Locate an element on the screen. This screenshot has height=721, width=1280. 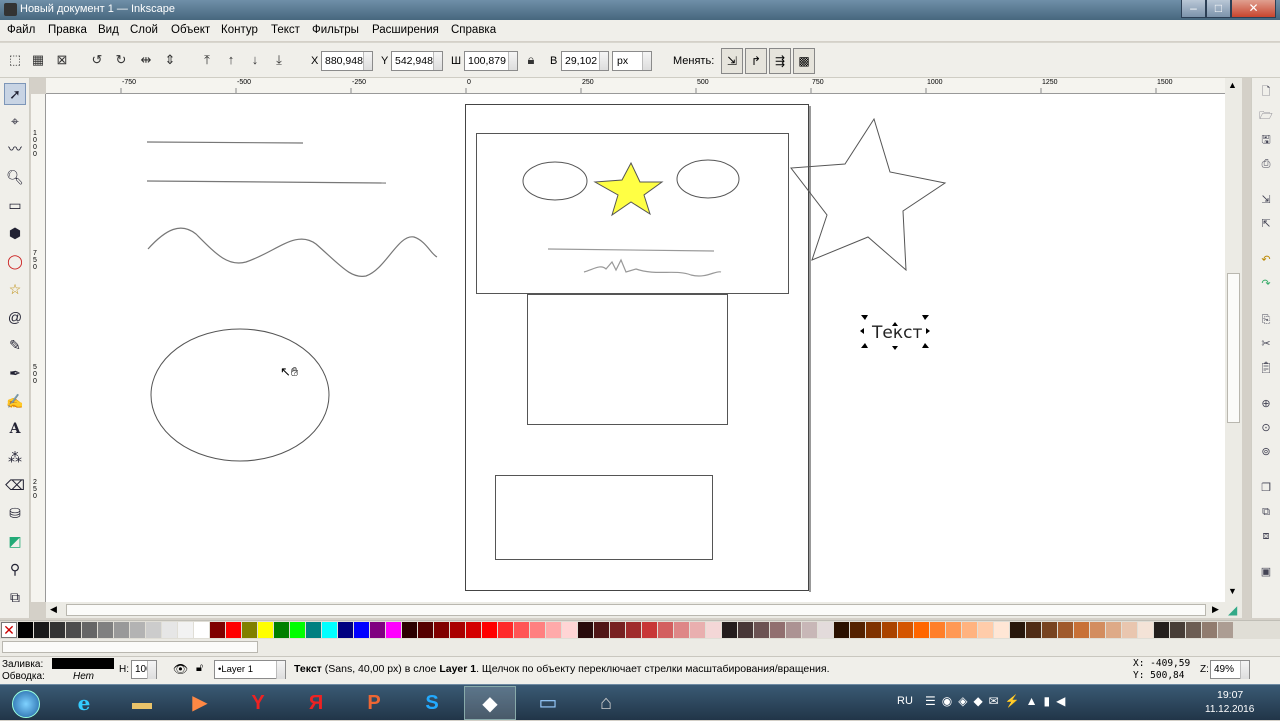
vertical-scrollbar: ▲ ▼ is located at coordinates (1233, 340).